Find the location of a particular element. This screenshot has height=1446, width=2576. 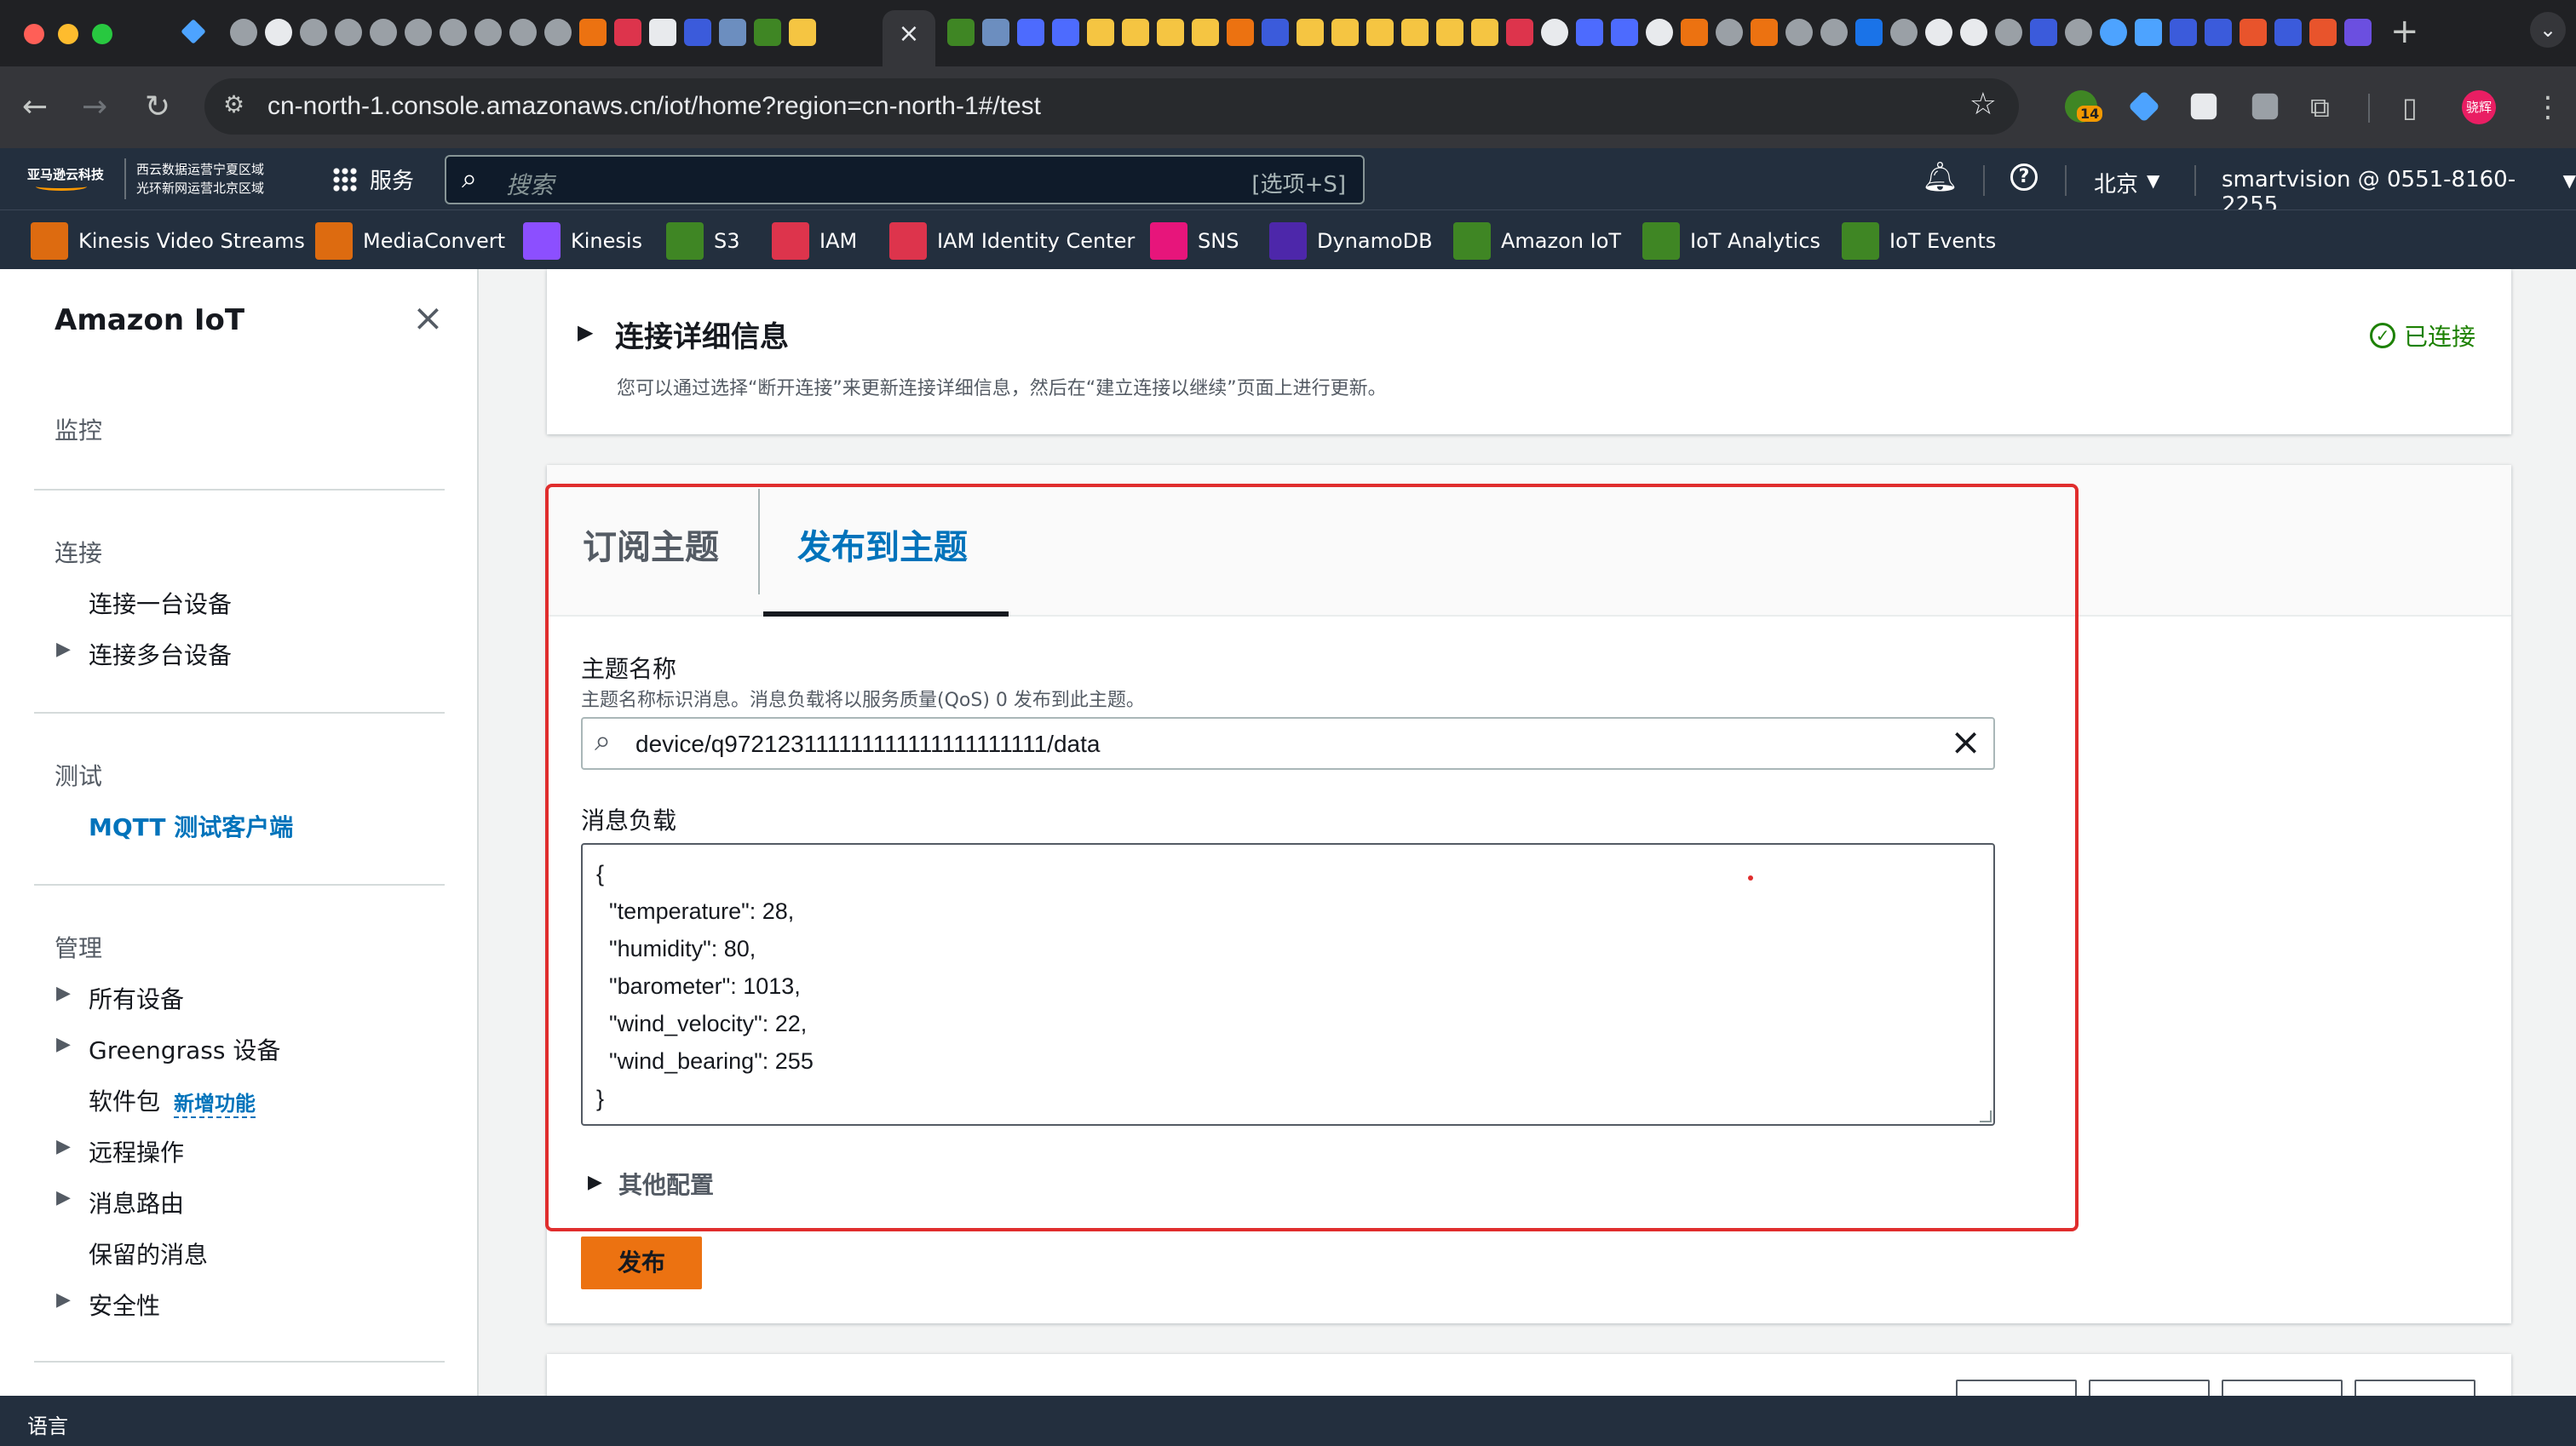

favorite-service-link: Kinesis Video Streams is located at coordinates (168, 241).